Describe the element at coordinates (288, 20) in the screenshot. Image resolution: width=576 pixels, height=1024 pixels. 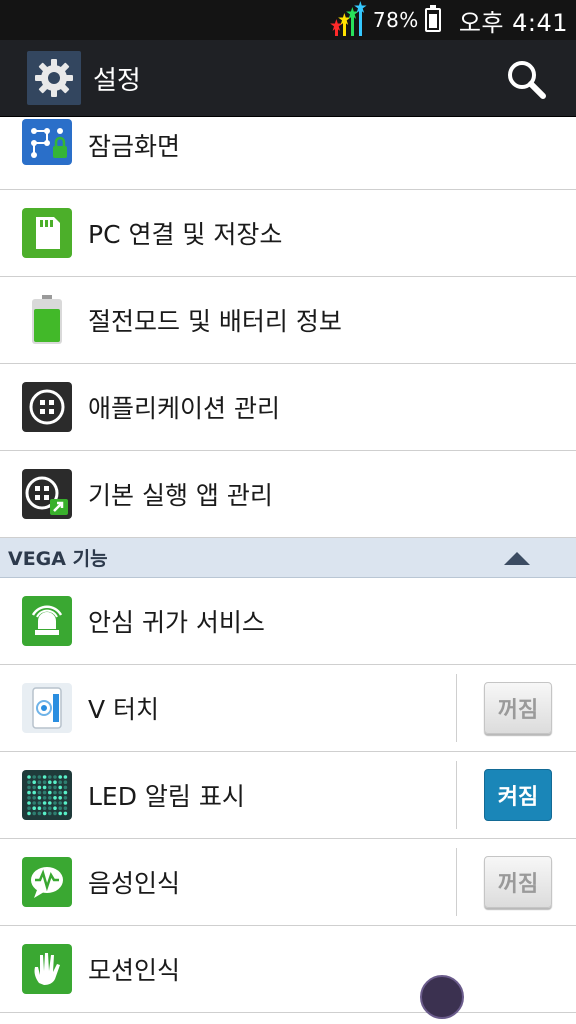
I see `status-bar: 78% 오후 4:41` at that location.